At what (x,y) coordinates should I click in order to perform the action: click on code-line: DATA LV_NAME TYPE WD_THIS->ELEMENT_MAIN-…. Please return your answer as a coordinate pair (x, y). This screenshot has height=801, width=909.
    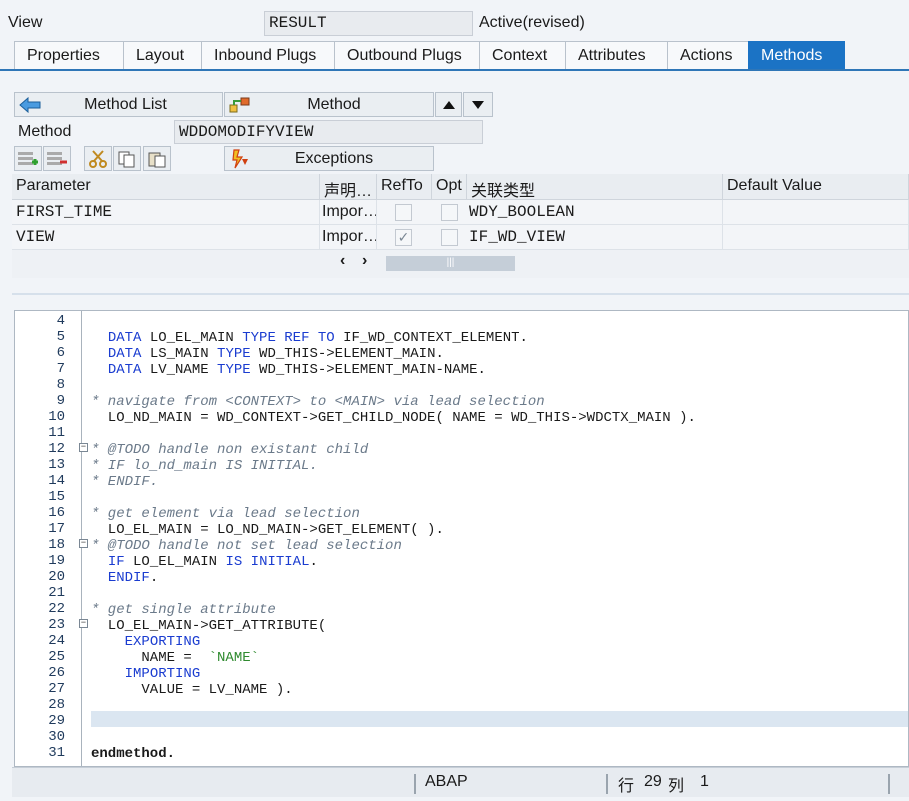
    Looking at the image, I should click on (288, 370).